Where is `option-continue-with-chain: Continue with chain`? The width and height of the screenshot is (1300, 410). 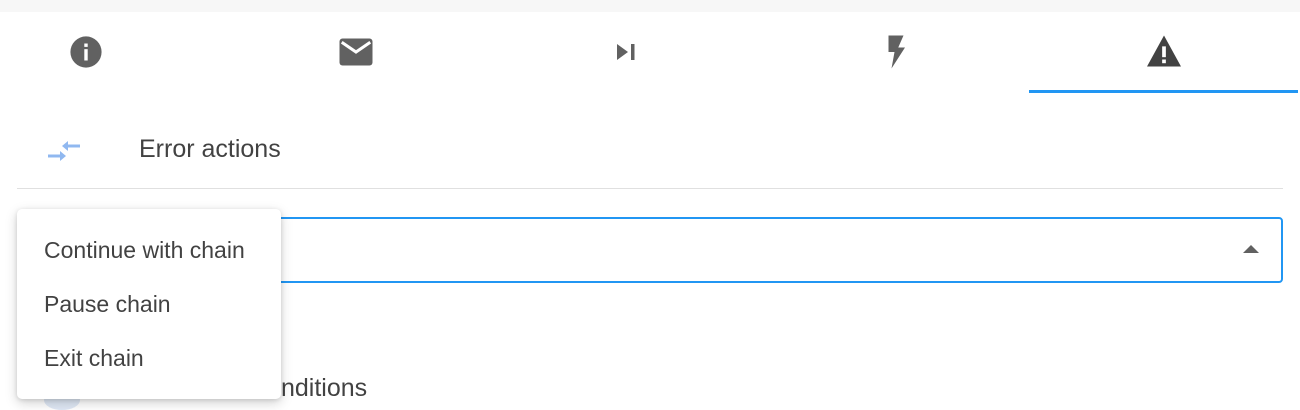 option-continue-with-chain: Continue with chain is located at coordinates (149, 250).